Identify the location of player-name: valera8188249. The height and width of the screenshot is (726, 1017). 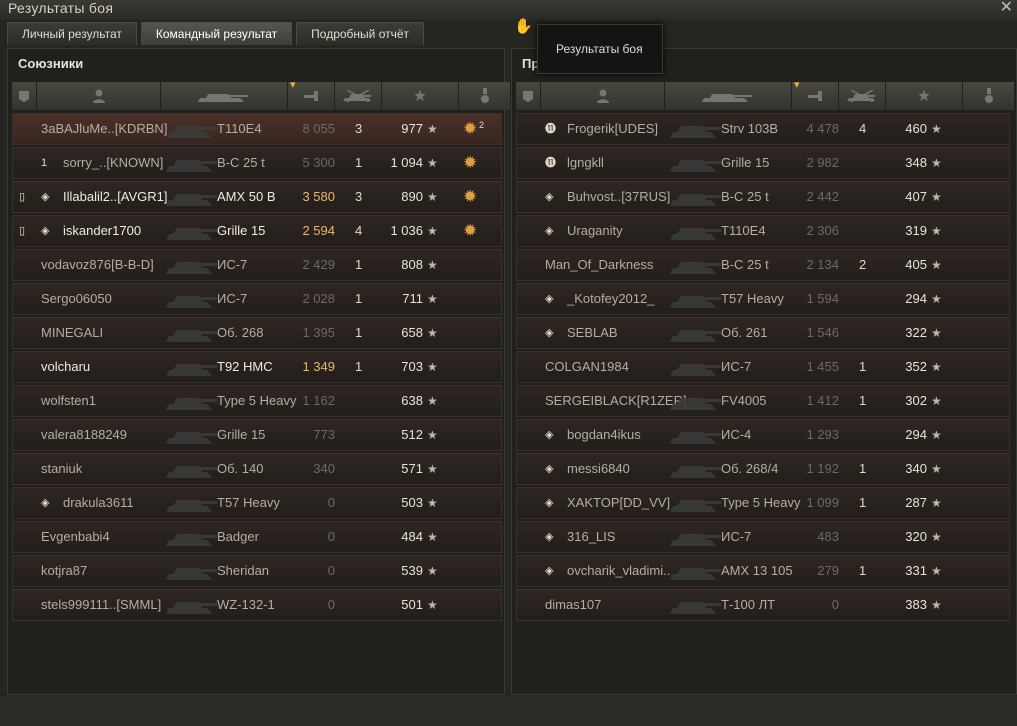
(84, 435).